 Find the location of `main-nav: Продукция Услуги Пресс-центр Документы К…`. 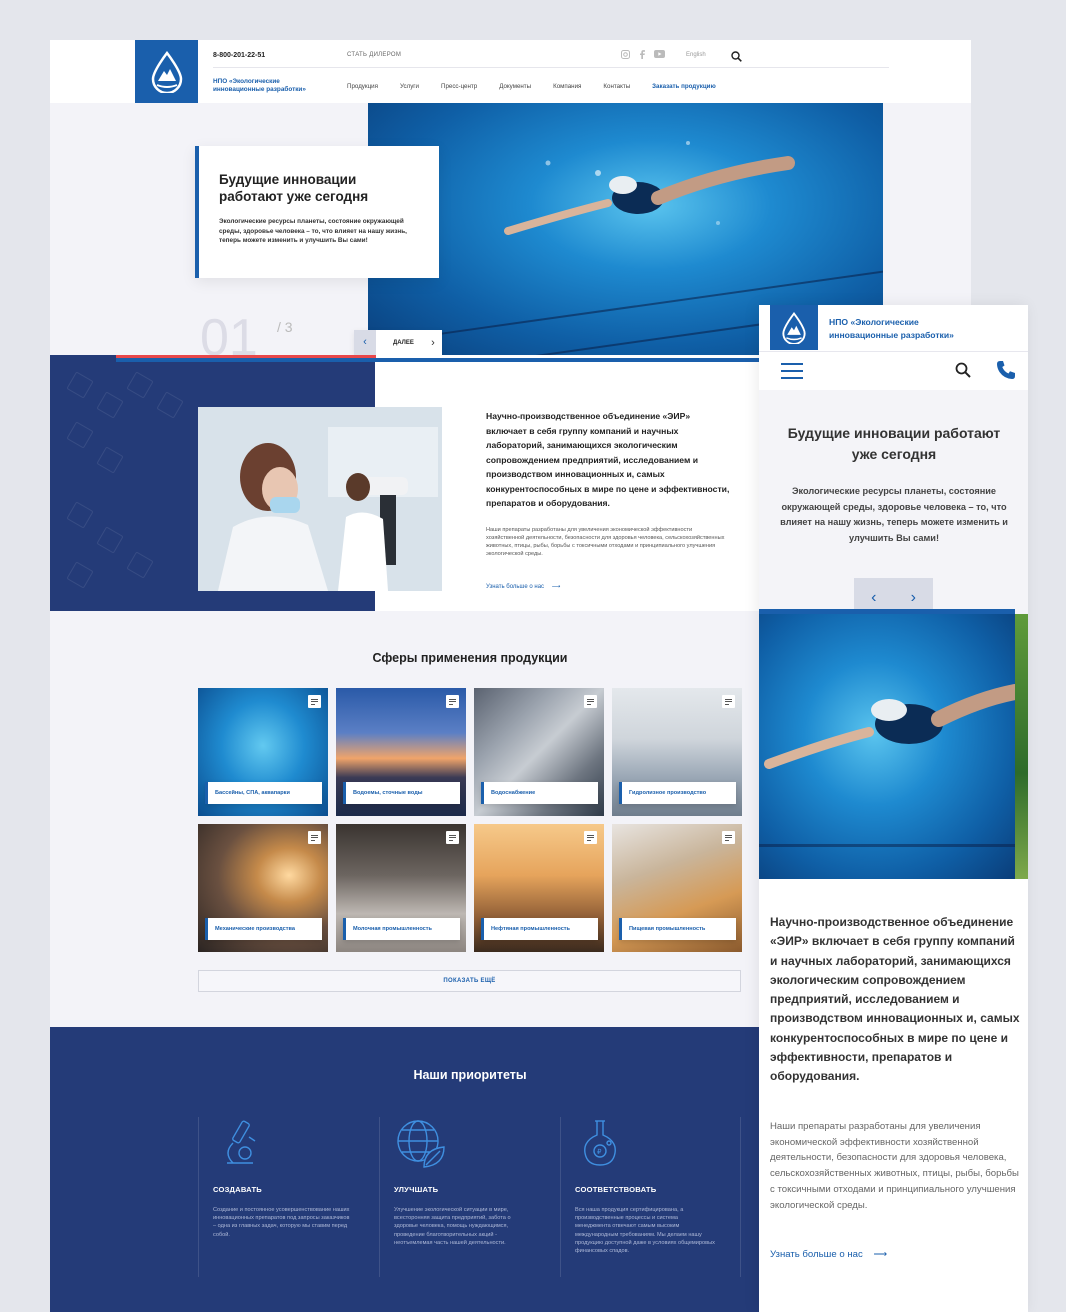

main-nav: Продукция Услуги Пресс-центр Документы К… is located at coordinates (542, 86).